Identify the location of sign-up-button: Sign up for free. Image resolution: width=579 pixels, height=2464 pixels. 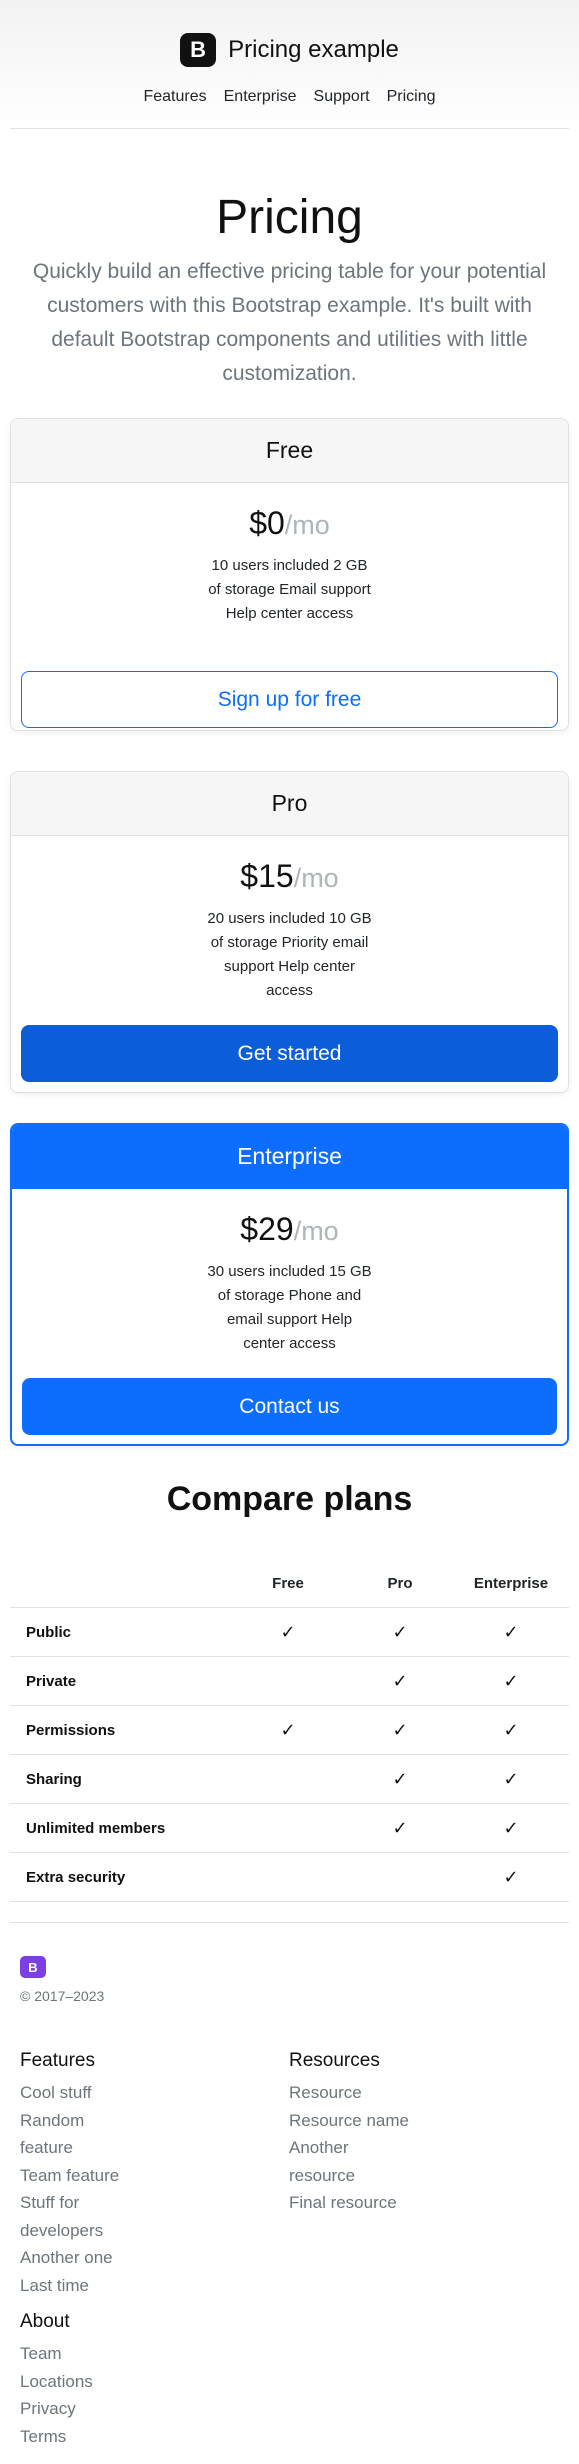
(289, 699).